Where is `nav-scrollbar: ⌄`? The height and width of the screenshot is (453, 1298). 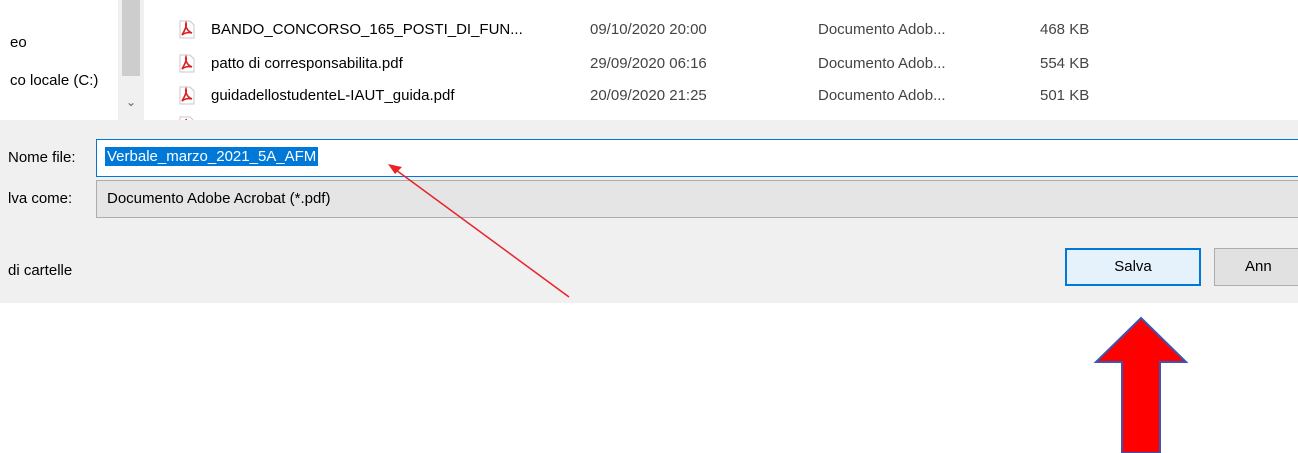
nav-scrollbar: ⌄ is located at coordinates (131, 60).